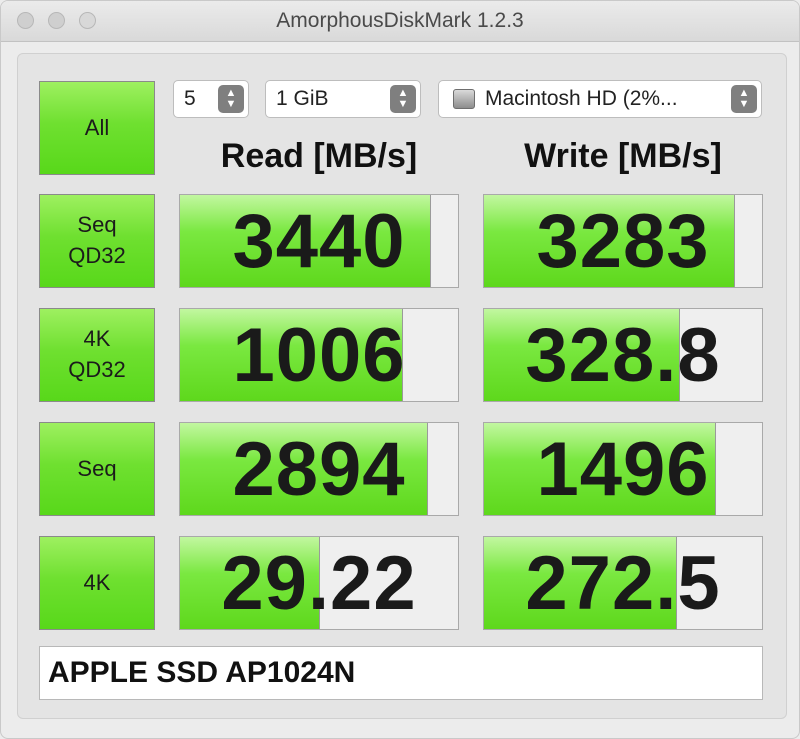 This screenshot has width=800, height=739. I want to click on drive-select: Macintosh HD (2%... ▲ ▼, so click(600, 99).